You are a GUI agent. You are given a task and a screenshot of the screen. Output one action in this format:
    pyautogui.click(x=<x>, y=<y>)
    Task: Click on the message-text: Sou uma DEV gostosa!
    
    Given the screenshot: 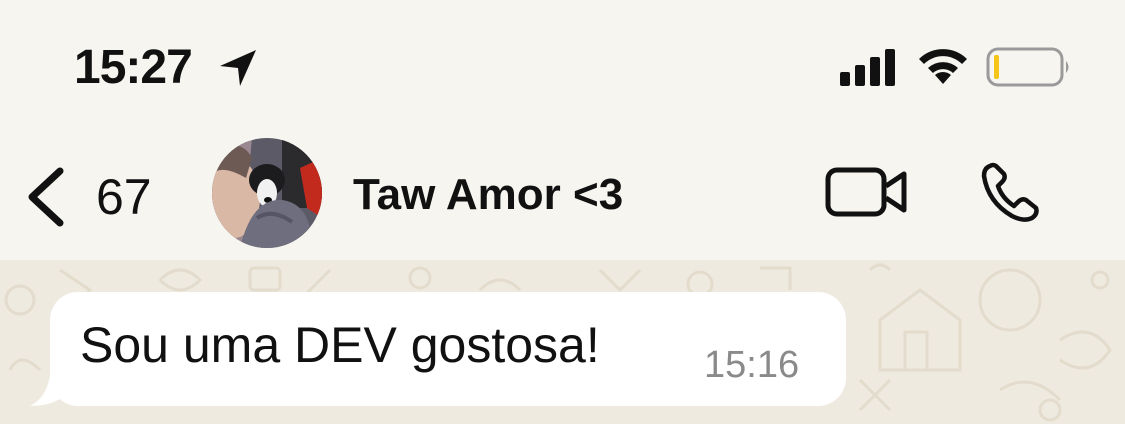 What is the action you would take?
    pyautogui.click(x=340, y=345)
    